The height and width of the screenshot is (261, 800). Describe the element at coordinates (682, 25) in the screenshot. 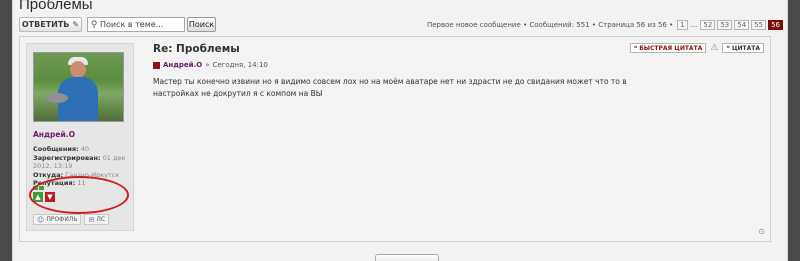

I see `page-link-1: 1` at that location.